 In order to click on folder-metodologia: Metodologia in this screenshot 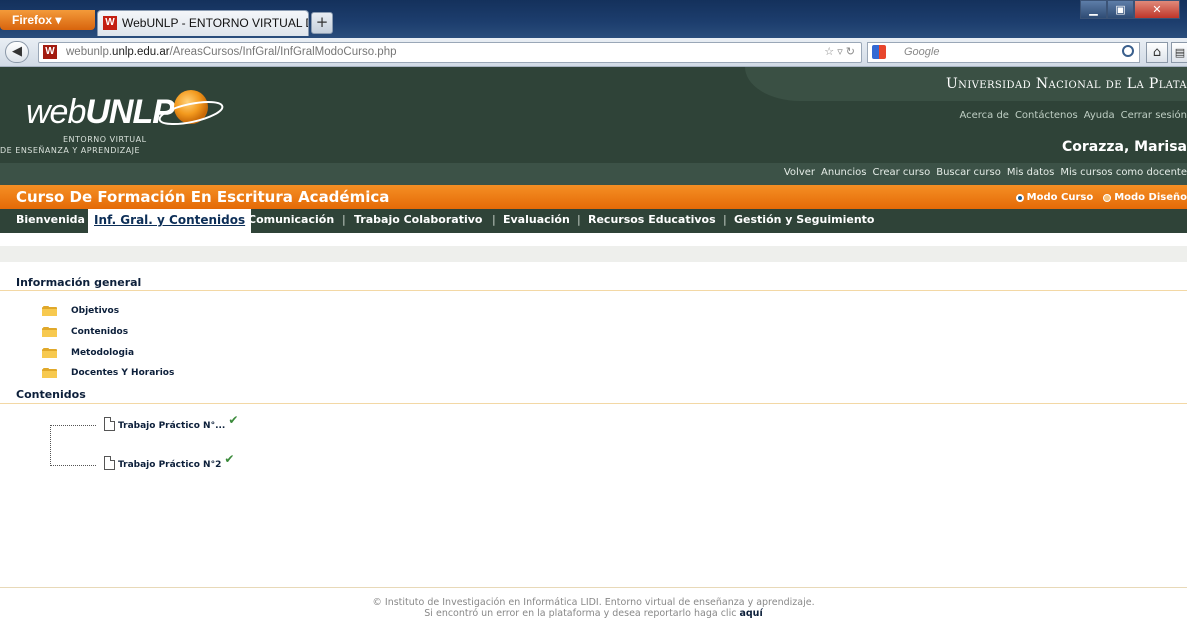, I will do `click(102, 353)`.